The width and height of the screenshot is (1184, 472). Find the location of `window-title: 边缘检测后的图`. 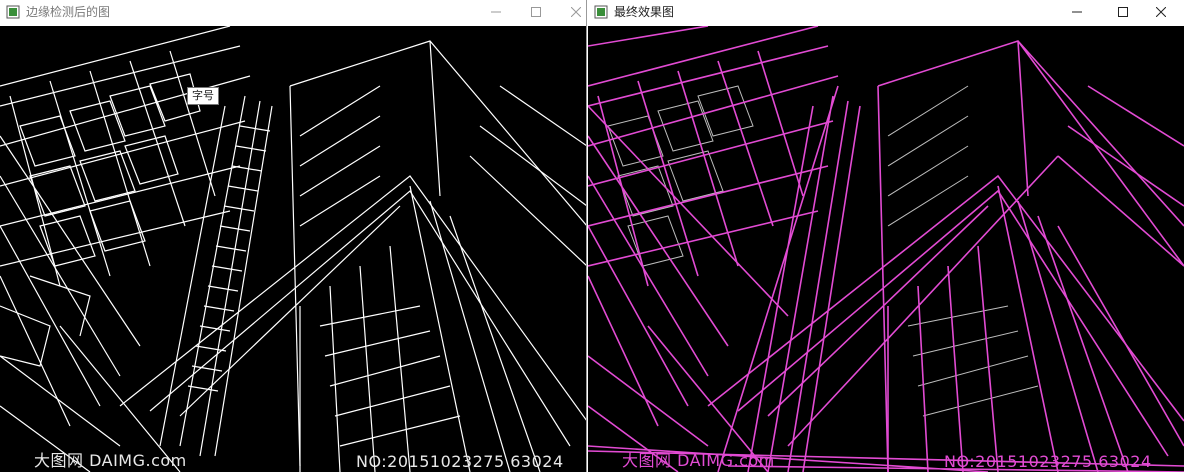

window-title: 边缘检测后的图 is located at coordinates (68, 12).